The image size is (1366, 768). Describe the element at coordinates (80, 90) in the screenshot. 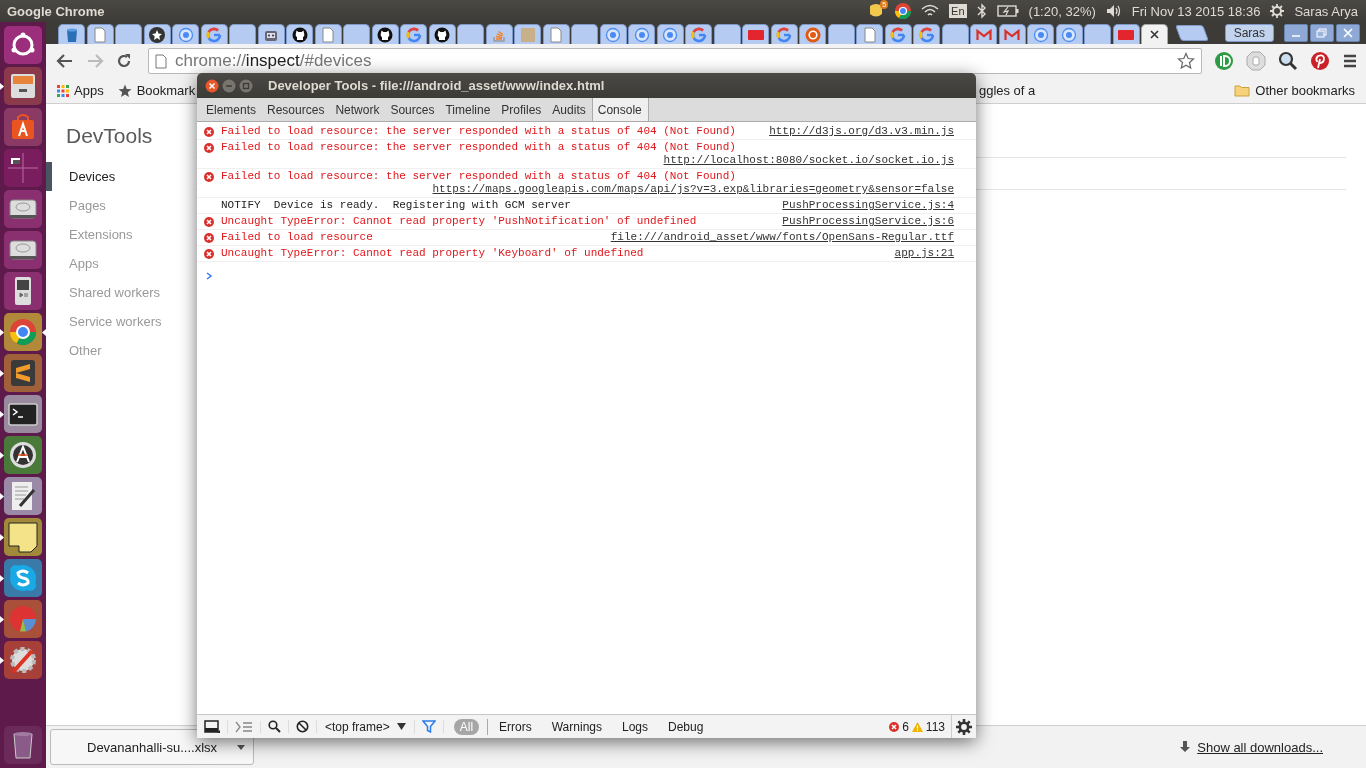

I see `bookmark: Apps` at that location.